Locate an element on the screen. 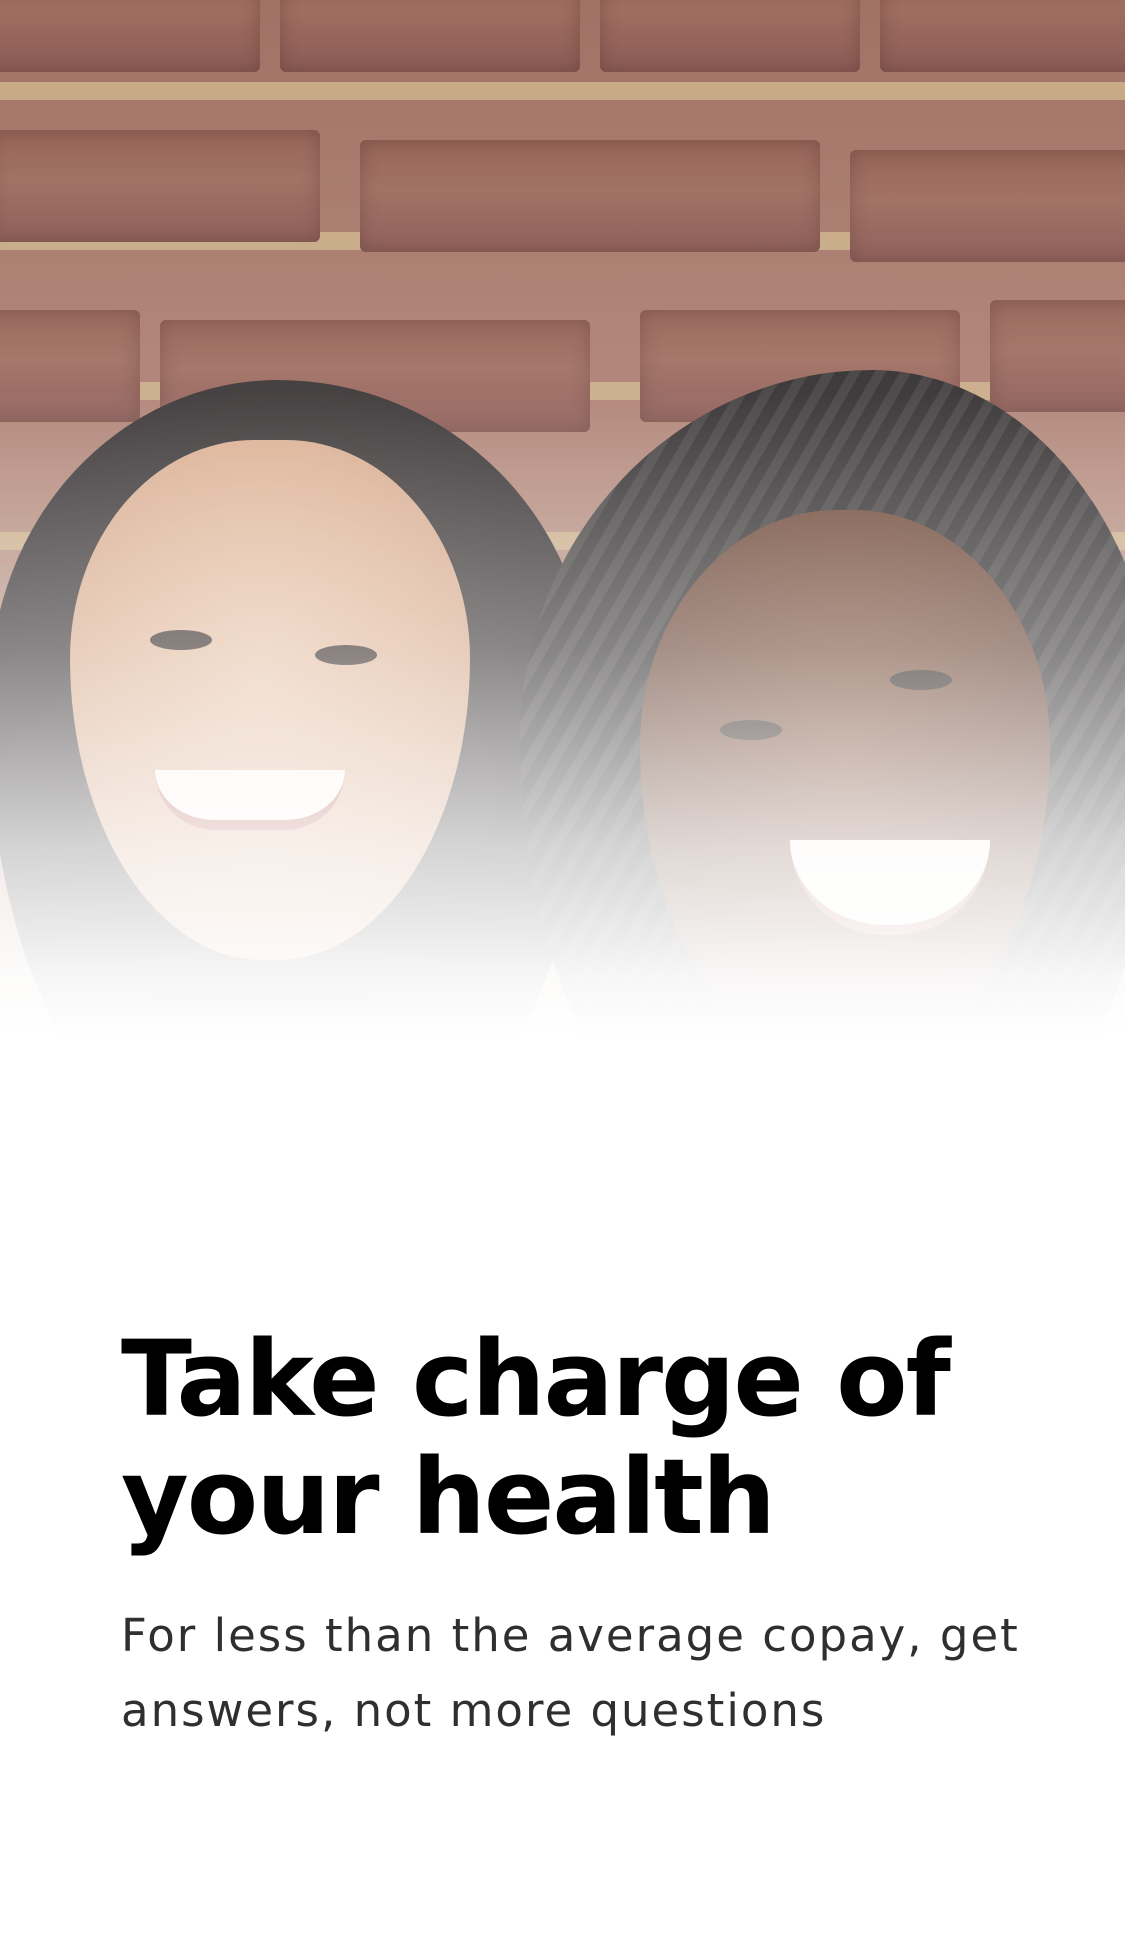 Image resolution: width=1125 pixels, height=1947 pixels. subtitle-line-1: For less than the average copay, get is located at coordinates (570, 1635).